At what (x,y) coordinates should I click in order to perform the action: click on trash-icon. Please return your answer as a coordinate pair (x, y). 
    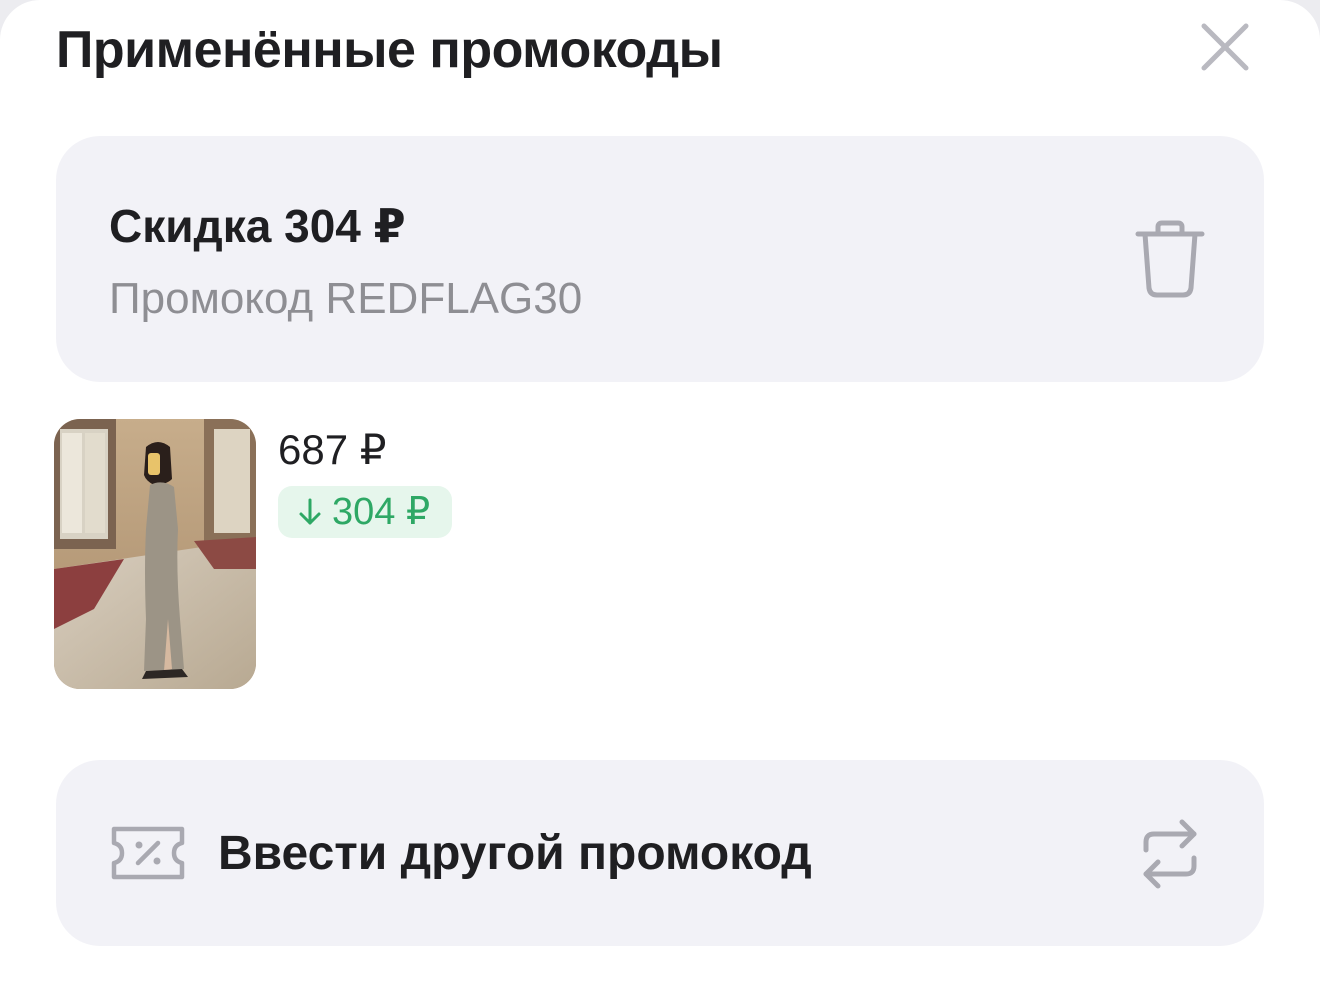
    Looking at the image, I should click on (1170, 259).